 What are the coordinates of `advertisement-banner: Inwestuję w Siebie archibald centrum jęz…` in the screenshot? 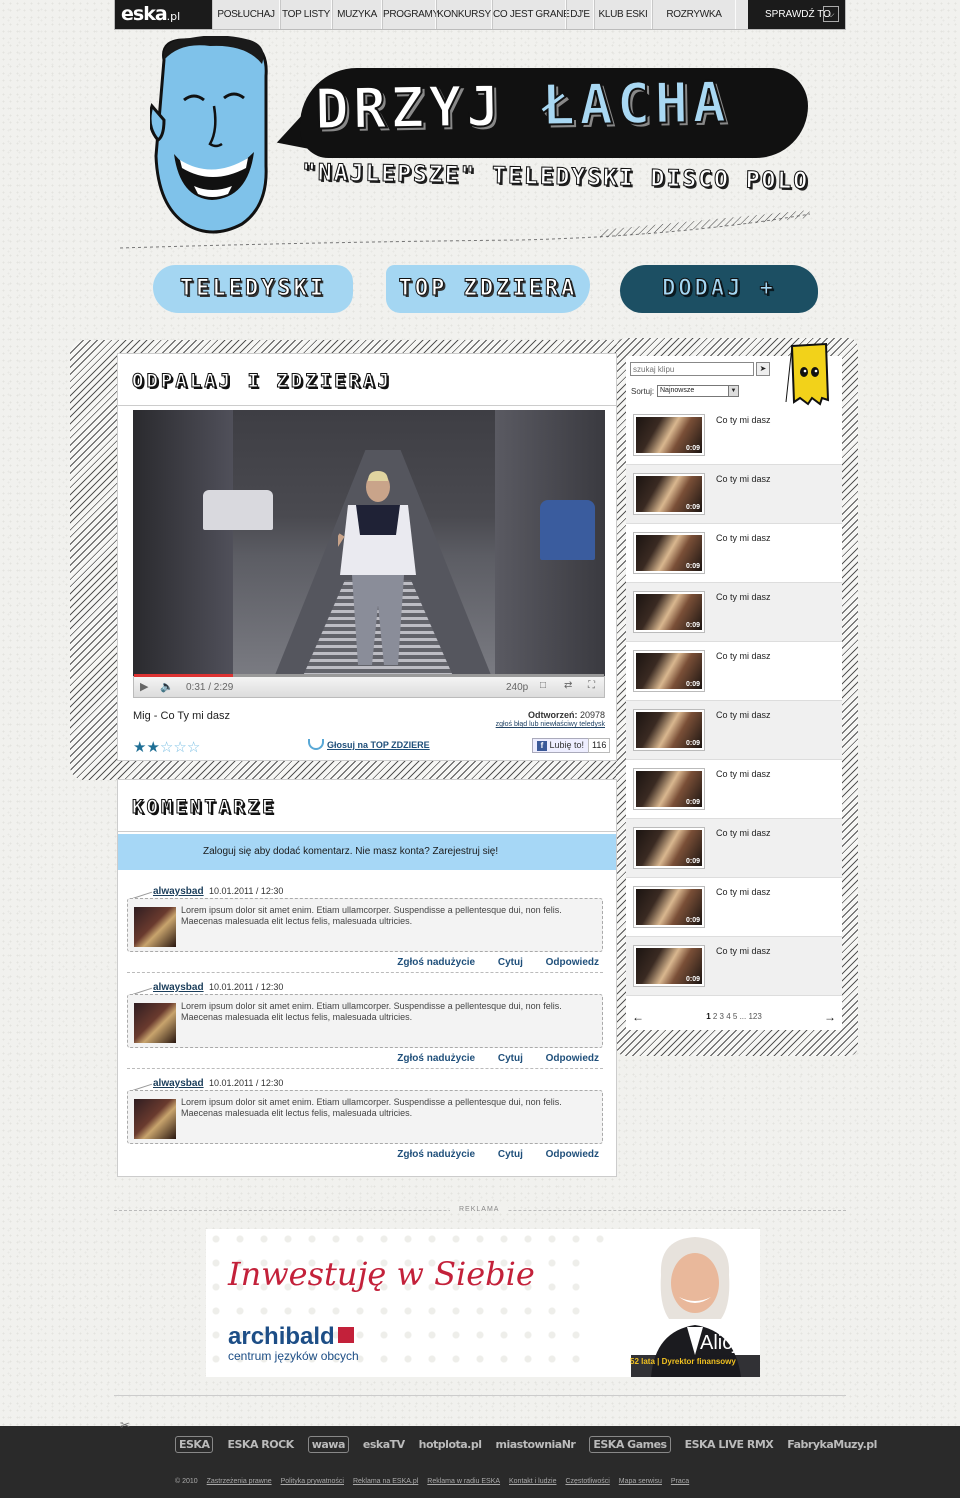 It's located at (483, 1303).